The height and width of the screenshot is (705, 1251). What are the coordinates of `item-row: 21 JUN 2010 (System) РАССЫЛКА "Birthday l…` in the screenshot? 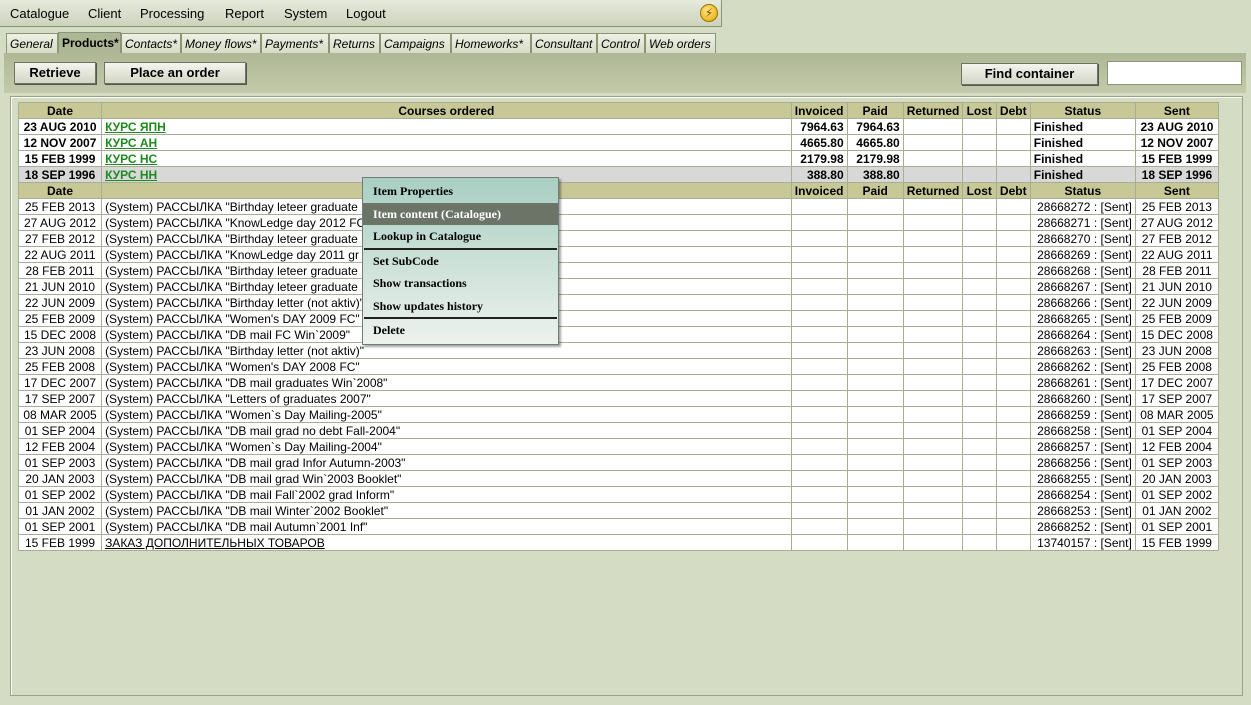 It's located at (618, 286).